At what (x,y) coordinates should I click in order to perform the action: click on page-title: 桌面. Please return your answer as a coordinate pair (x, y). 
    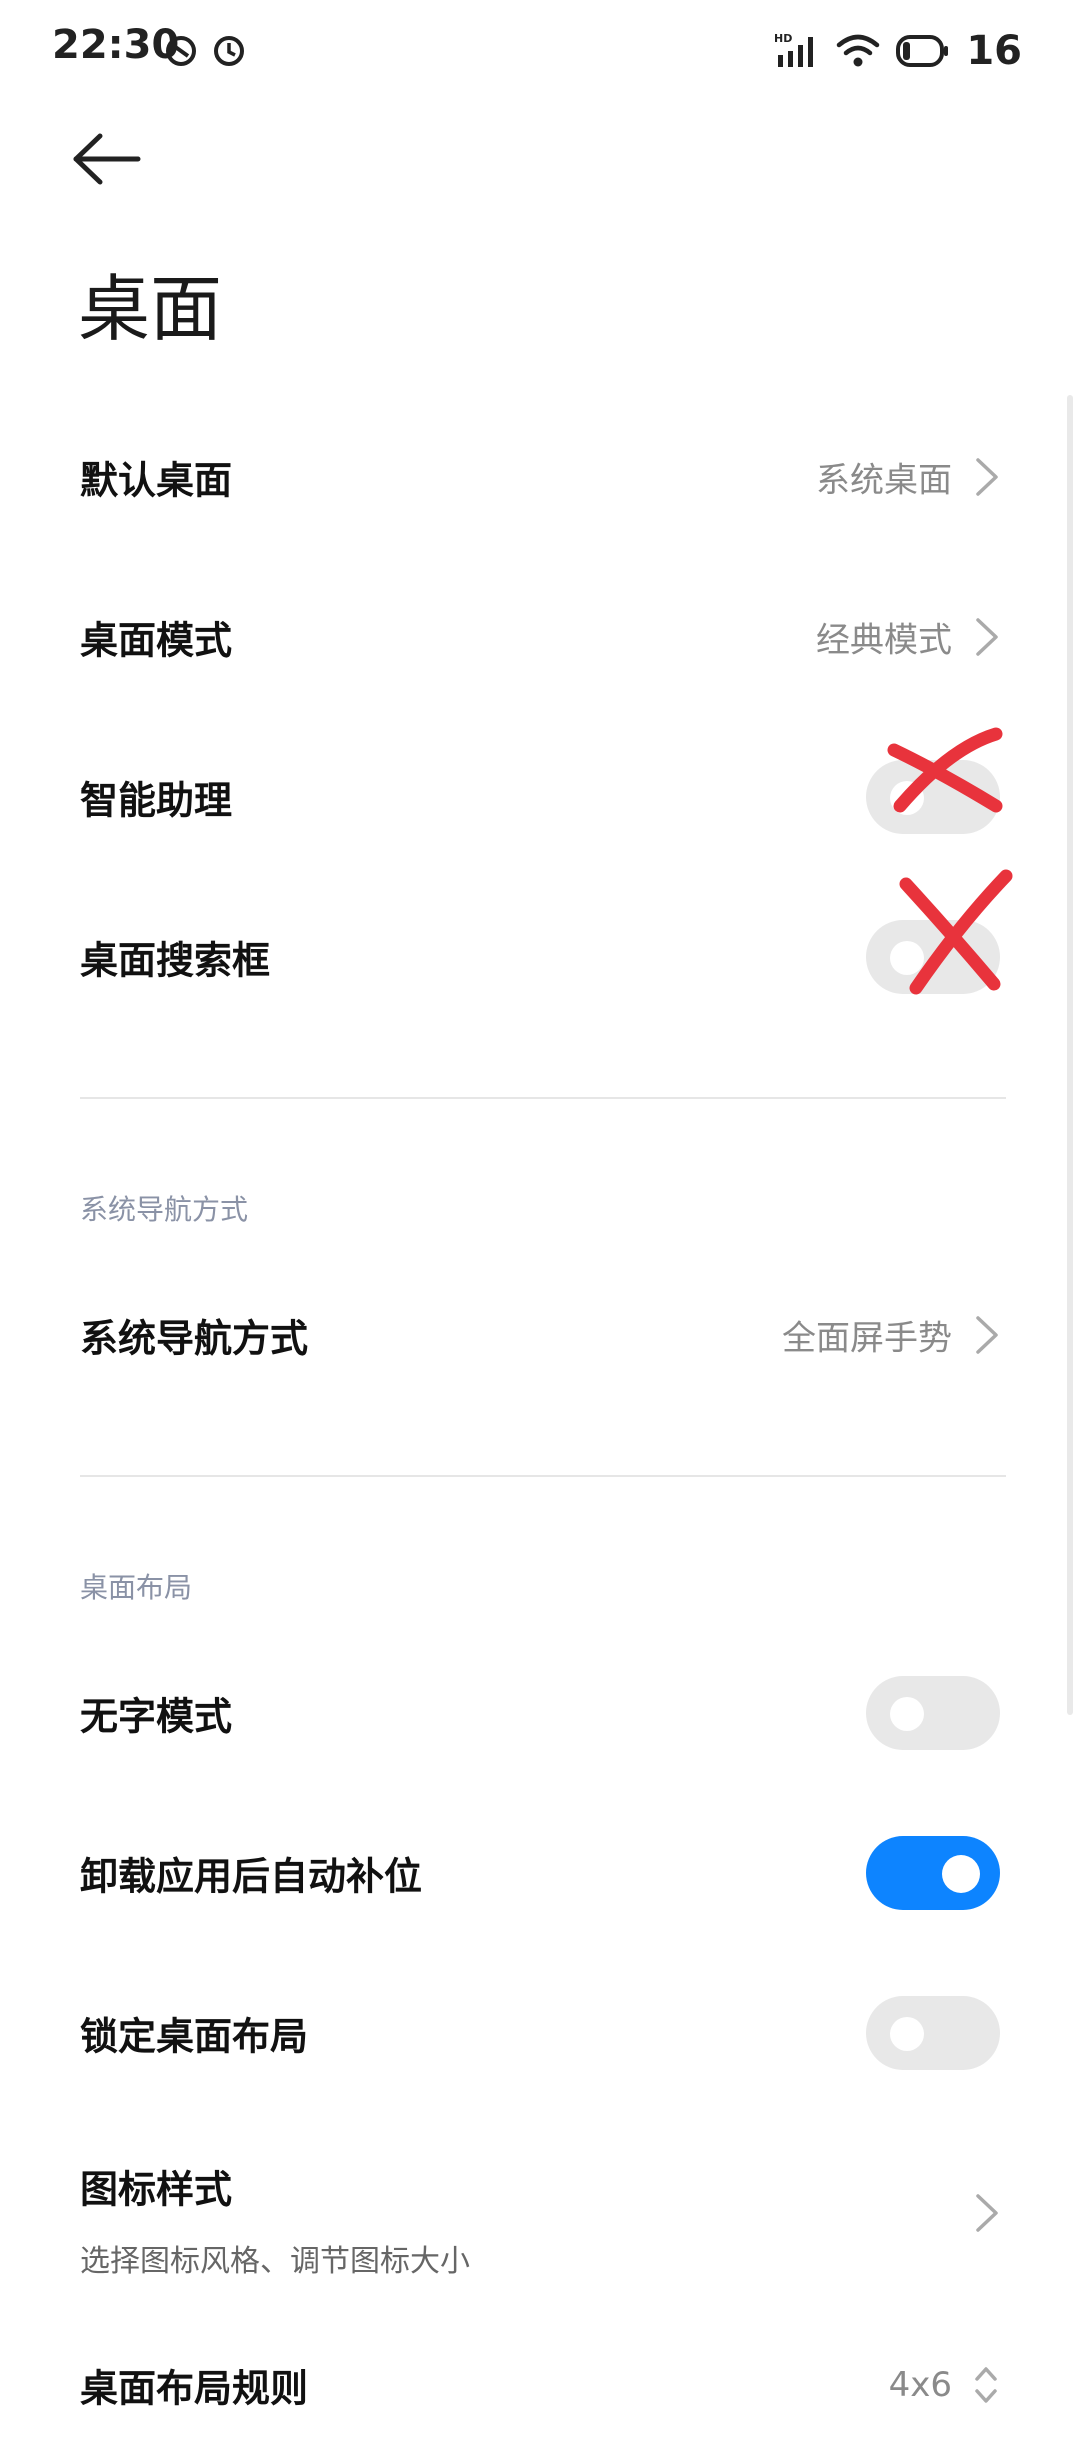
    Looking at the image, I should click on (150, 309).